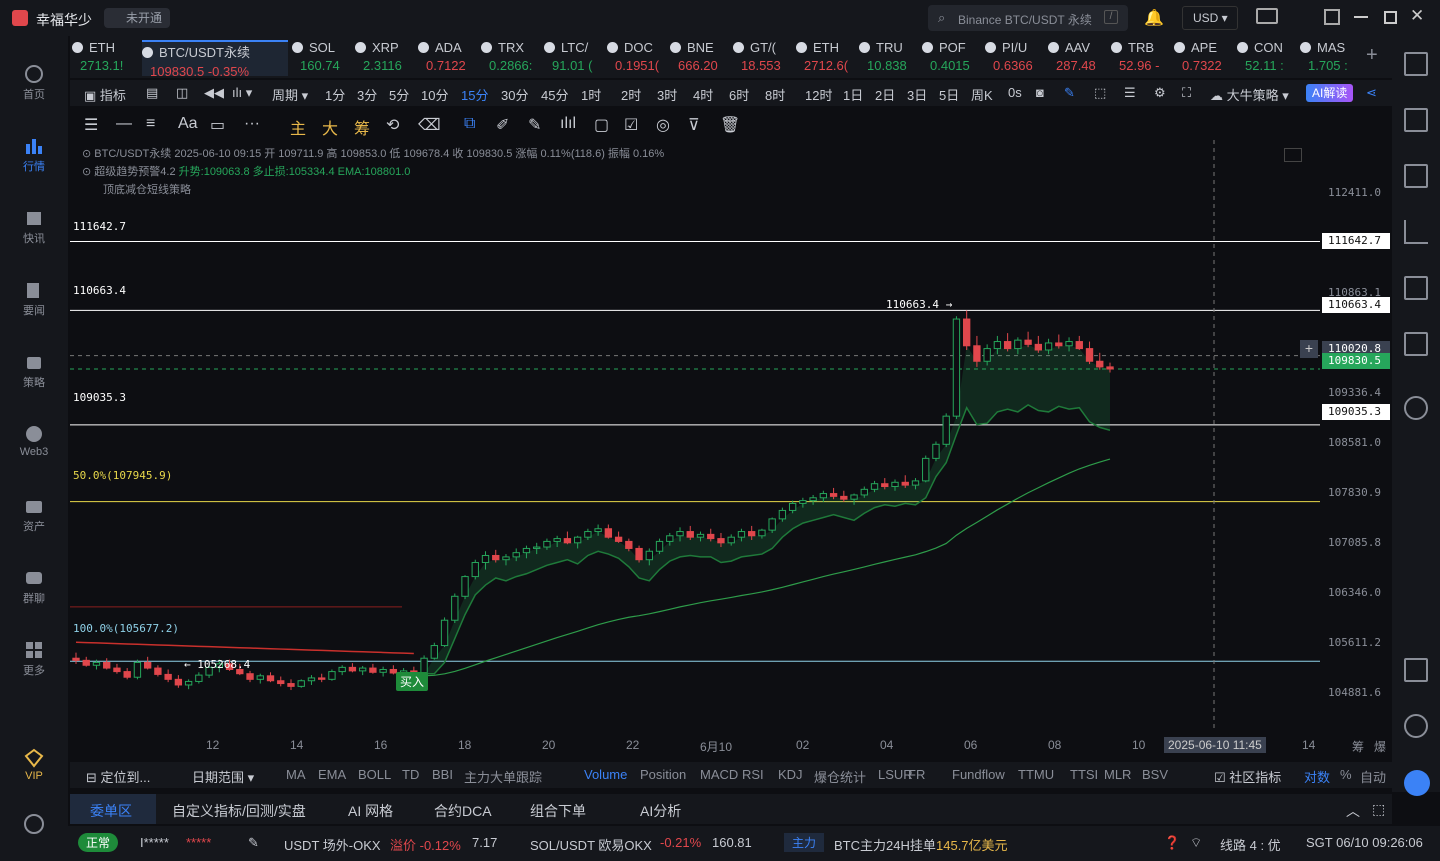 This screenshot has height=861, width=1440. What do you see at coordinates (916, 774) in the screenshot?
I see `sub-indicator-tab: FR` at bounding box center [916, 774].